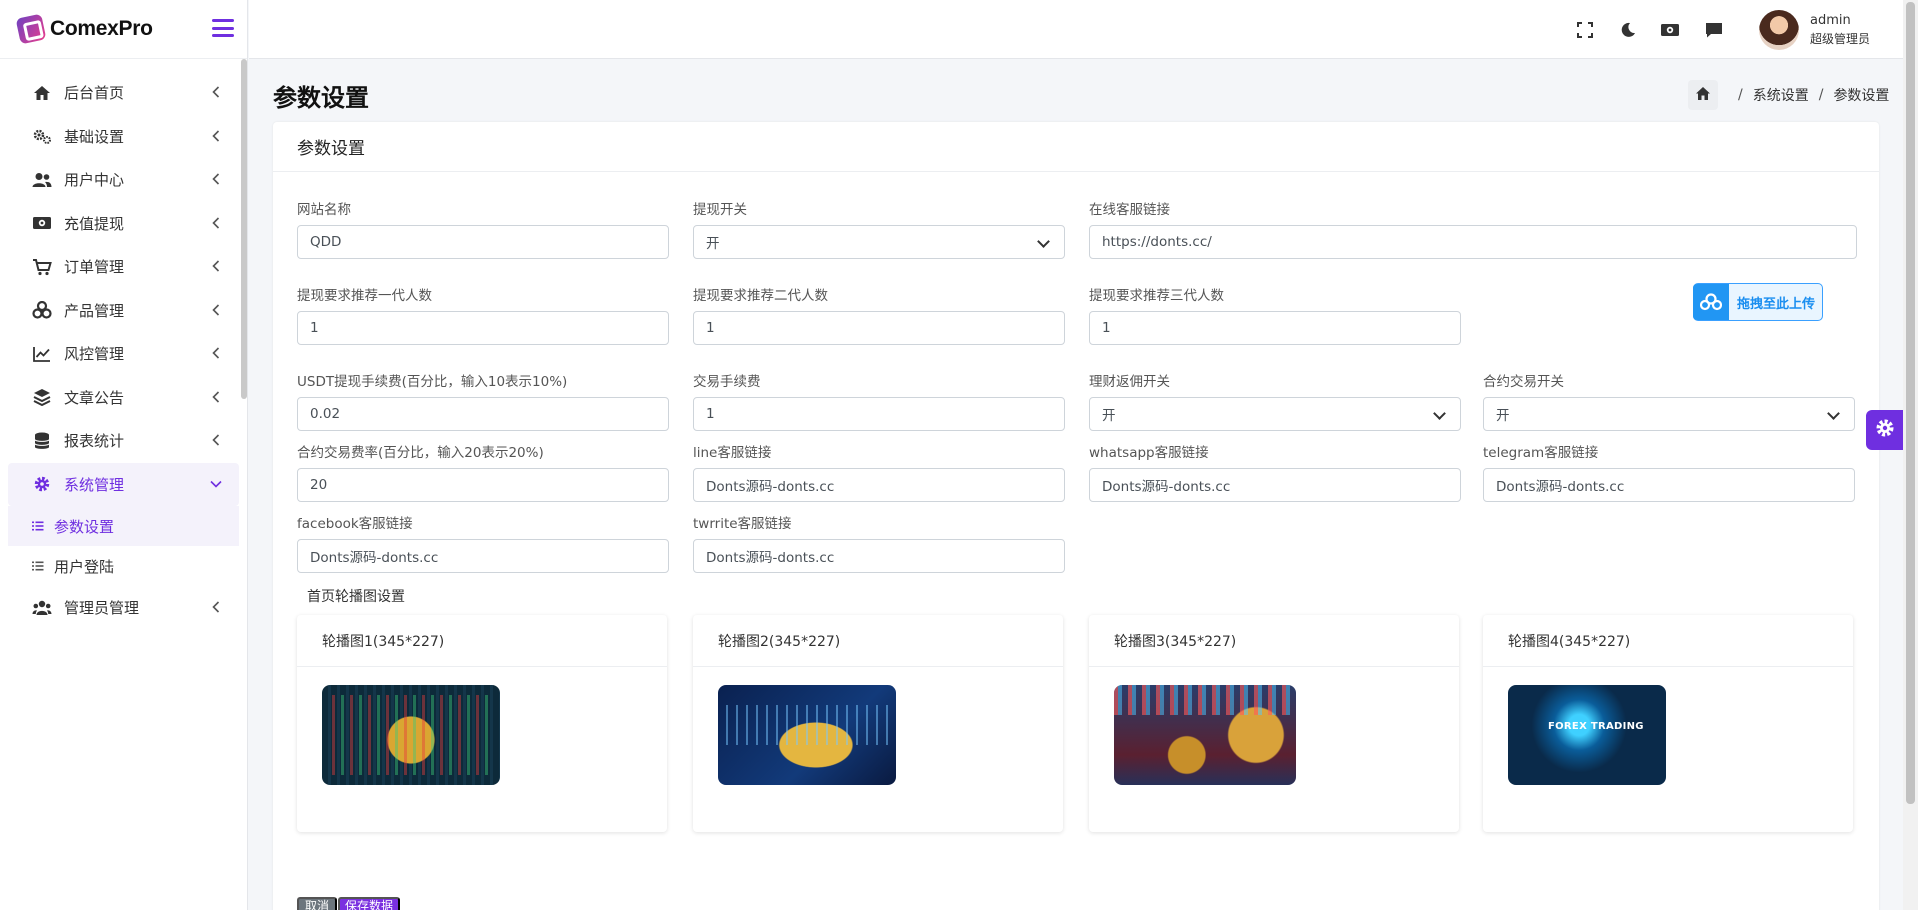  I want to click on online-service-input: https://donts.cc/, so click(1473, 242).